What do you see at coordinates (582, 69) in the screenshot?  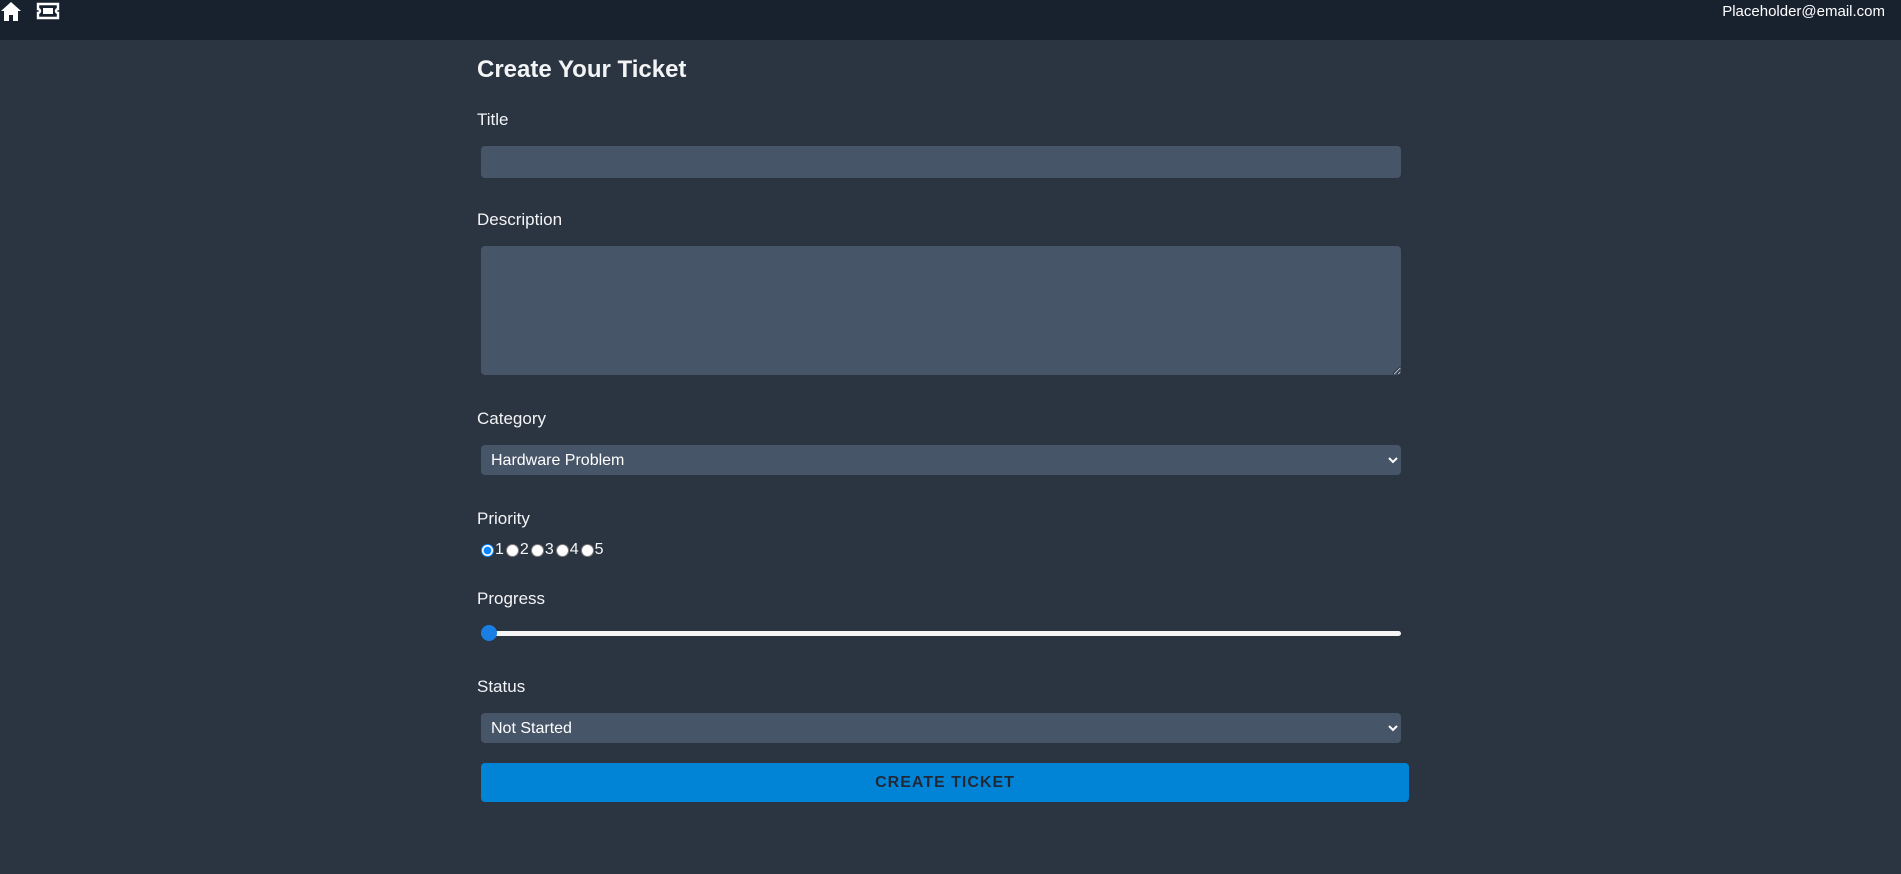 I see `page-title: Create Your Ticket` at bounding box center [582, 69].